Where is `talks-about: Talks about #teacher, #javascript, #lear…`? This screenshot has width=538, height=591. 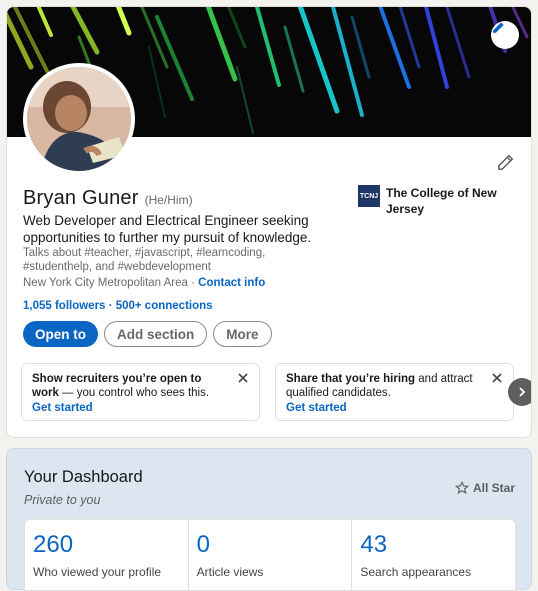
talks-about: Talks about #teacher, #javascript, #lear… is located at coordinates (144, 260).